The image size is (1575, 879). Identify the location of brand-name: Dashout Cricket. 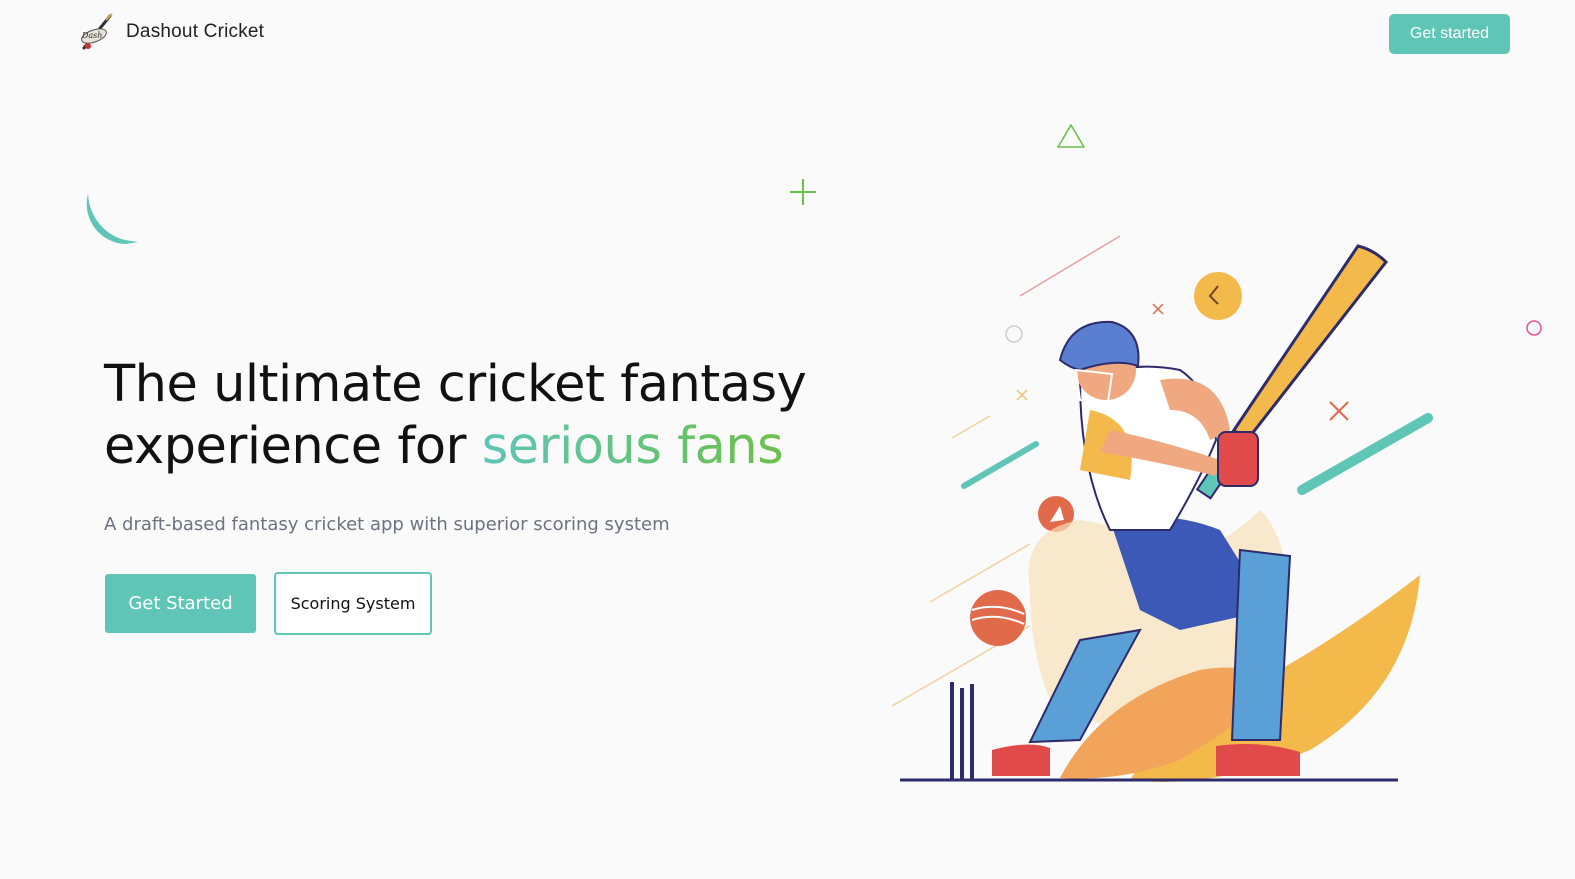
(195, 31).